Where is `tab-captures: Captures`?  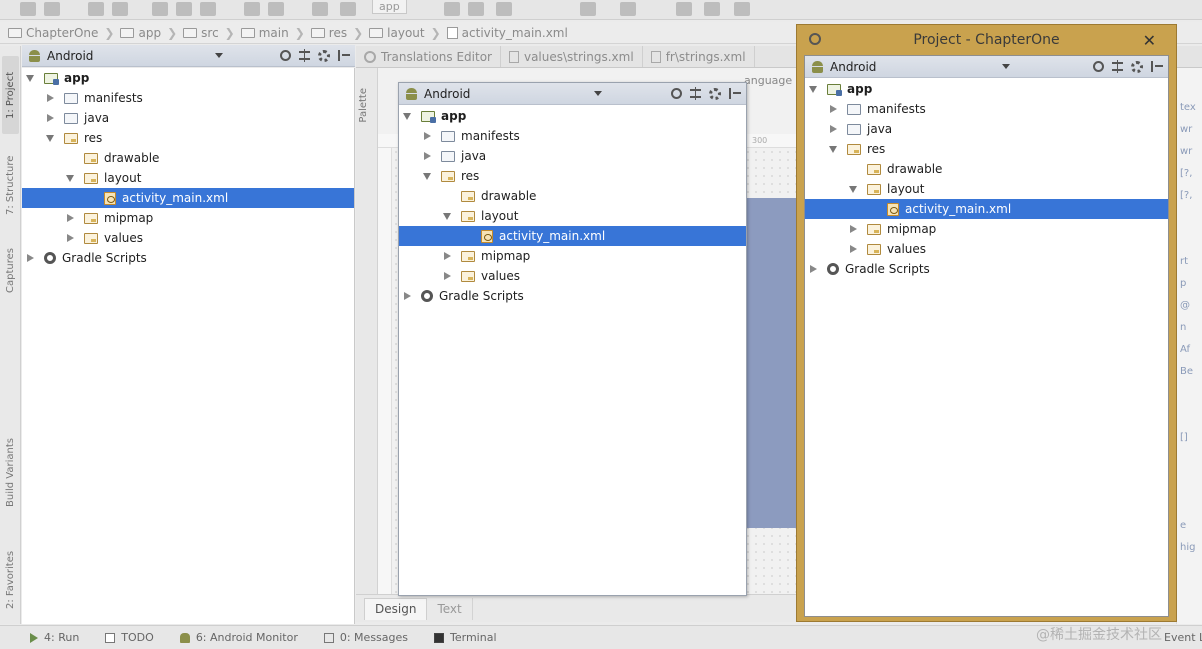
tab-captures: Captures is located at coordinates (10, 271).